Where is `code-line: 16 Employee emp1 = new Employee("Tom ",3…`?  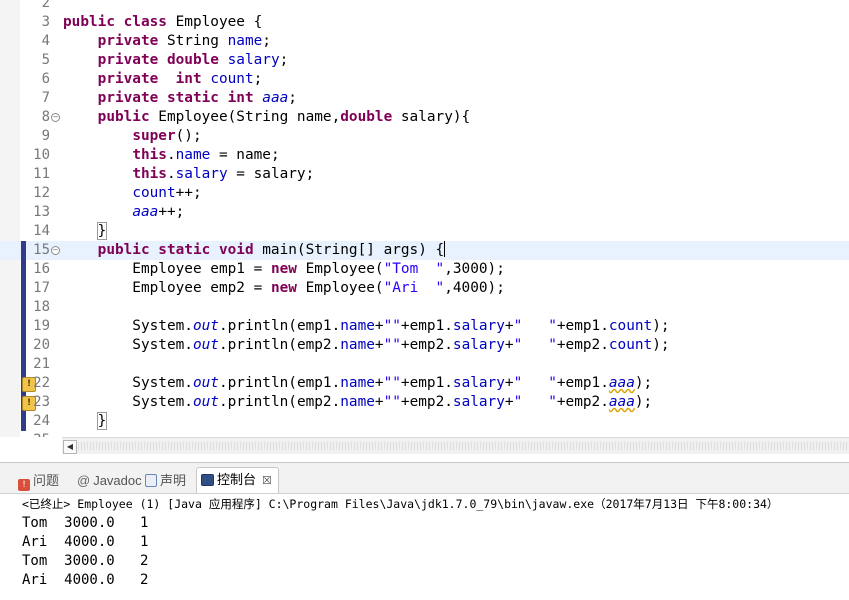
code-line: 16 Employee emp1 = new Employee("Tom ",3… is located at coordinates (424, 269).